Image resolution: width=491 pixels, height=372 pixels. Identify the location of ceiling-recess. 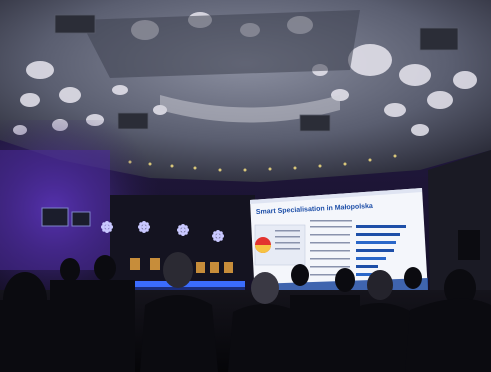
(220, 44).